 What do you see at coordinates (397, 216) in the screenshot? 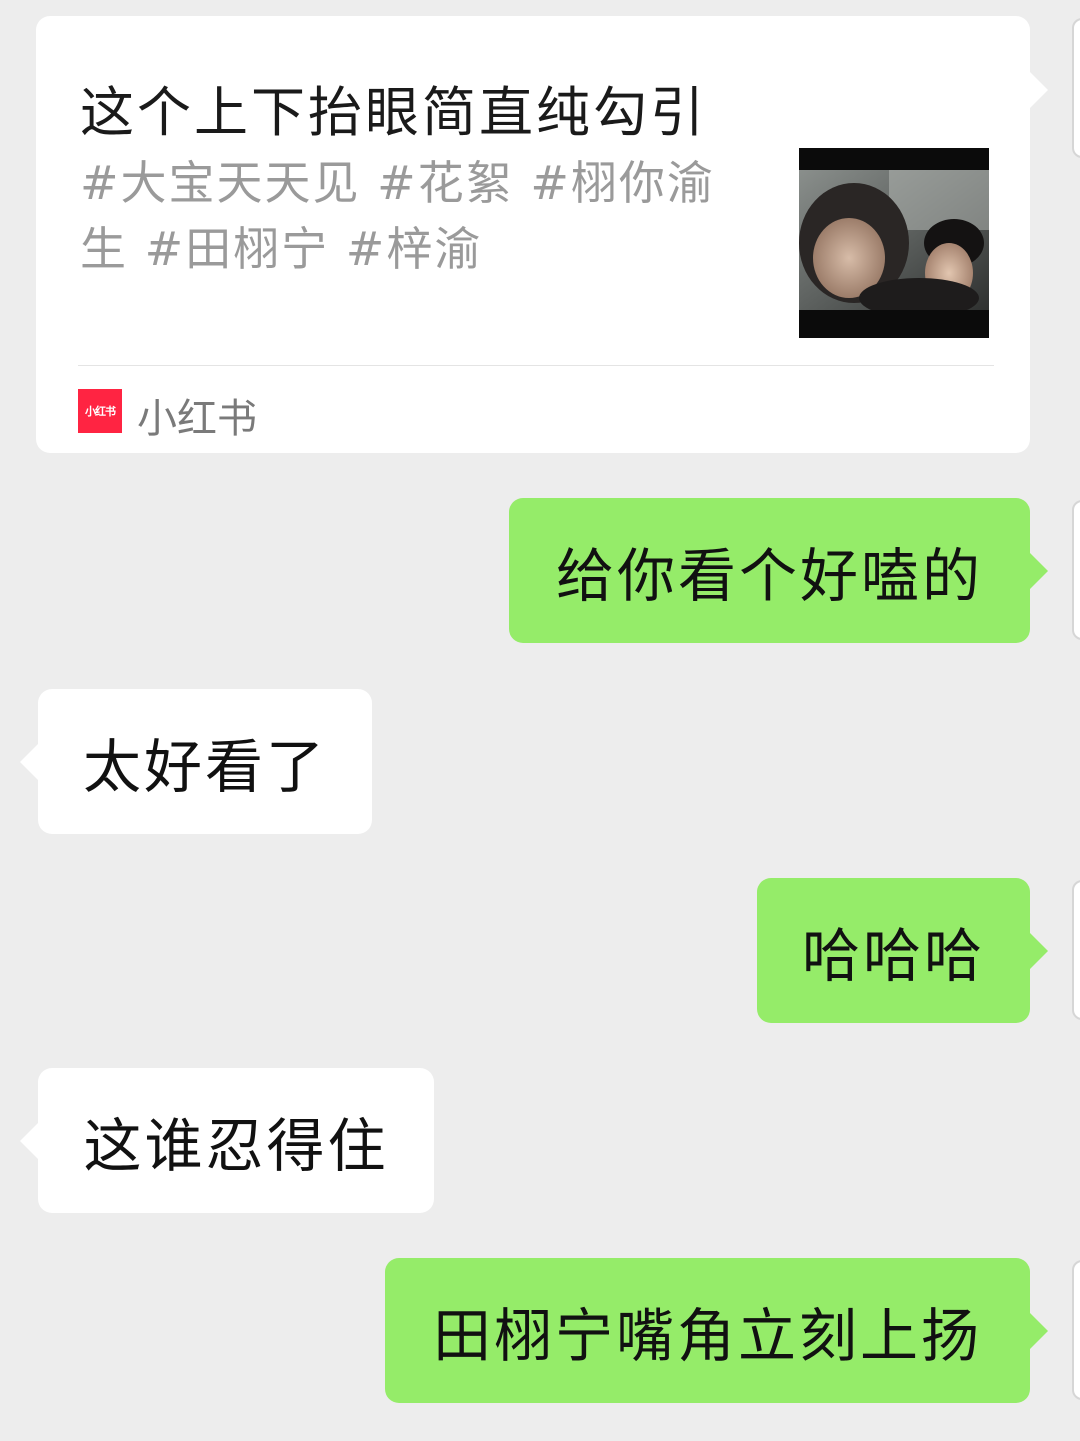
I see `card-description: #大宝天天见 #花絮 #栩你渝生 #田栩宁 #梓渝` at bounding box center [397, 216].